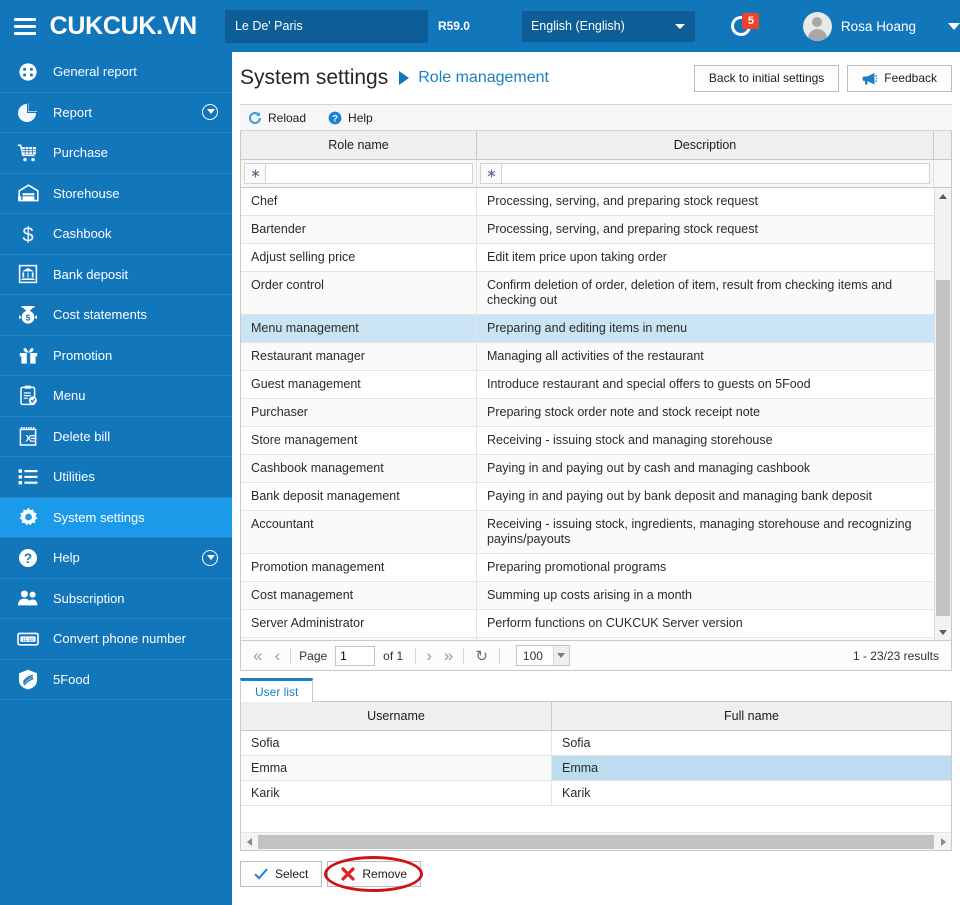 The height and width of the screenshot is (905, 960). I want to click on help-button: ? Help, so click(350, 118).